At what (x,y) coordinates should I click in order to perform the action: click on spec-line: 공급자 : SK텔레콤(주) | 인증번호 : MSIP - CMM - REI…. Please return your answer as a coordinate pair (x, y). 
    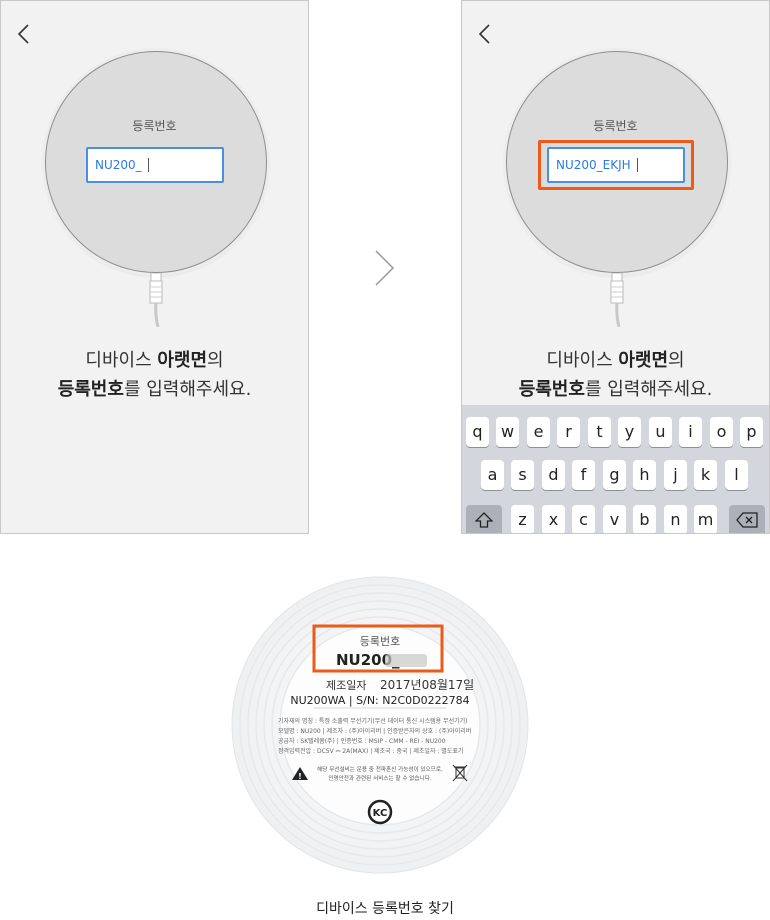
    Looking at the image, I should click on (362, 741).